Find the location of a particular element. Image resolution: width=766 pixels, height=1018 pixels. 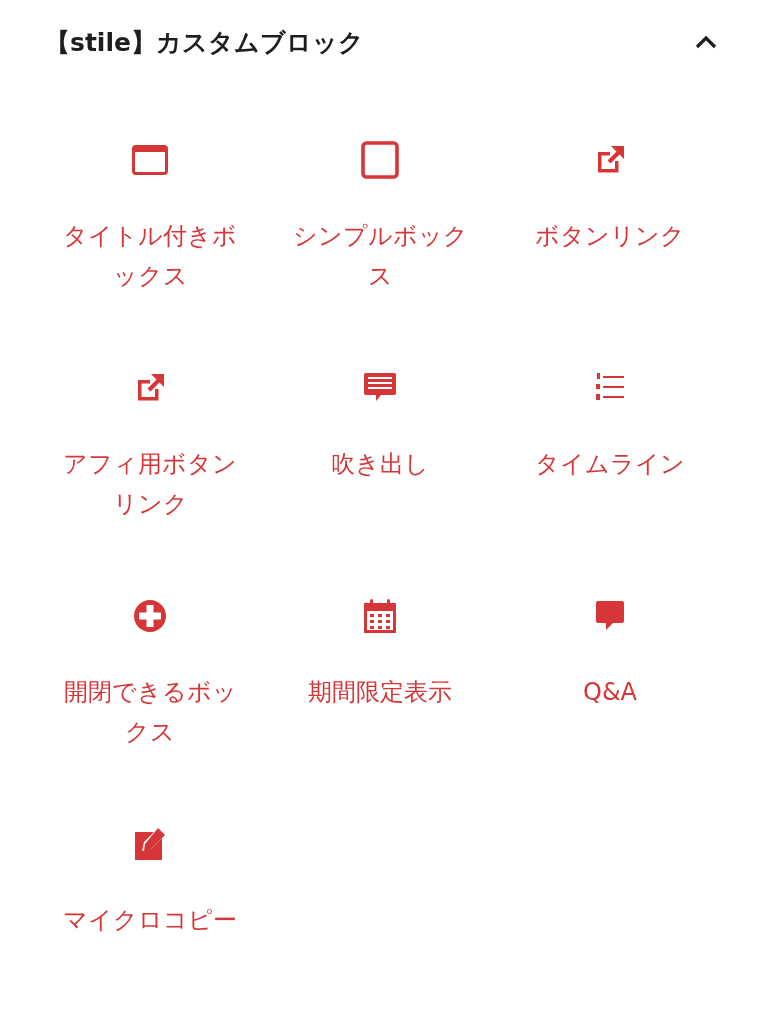

block-item: マイクロコピー is located at coordinates (150, 921).